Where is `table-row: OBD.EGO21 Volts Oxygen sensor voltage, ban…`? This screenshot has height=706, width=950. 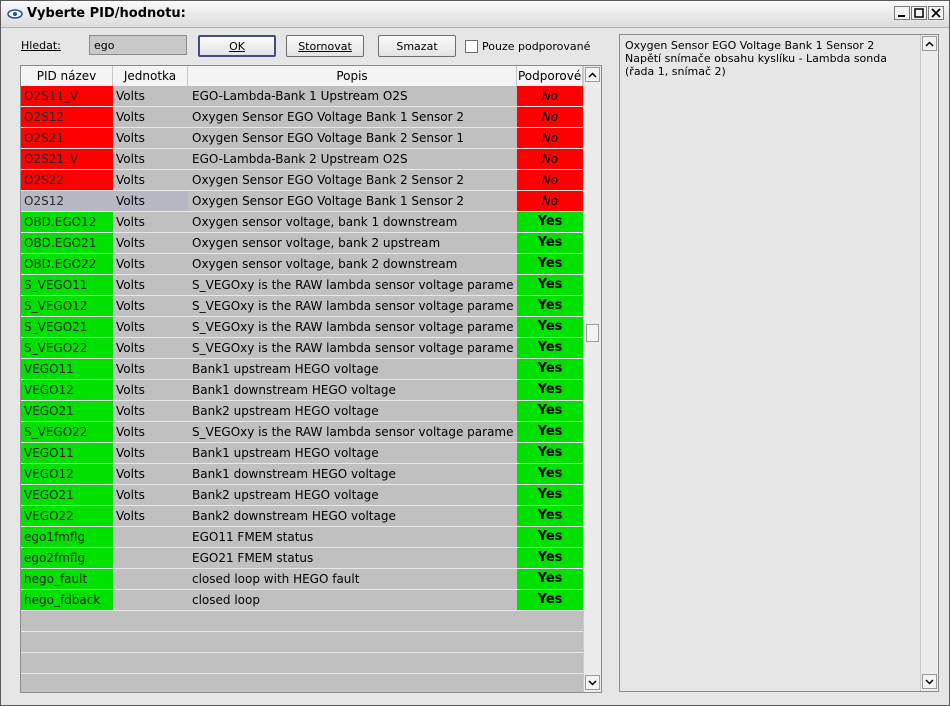
table-row: OBD.EGO21 Volts Oxygen sensor voltage, ban… is located at coordinates (302, 243).